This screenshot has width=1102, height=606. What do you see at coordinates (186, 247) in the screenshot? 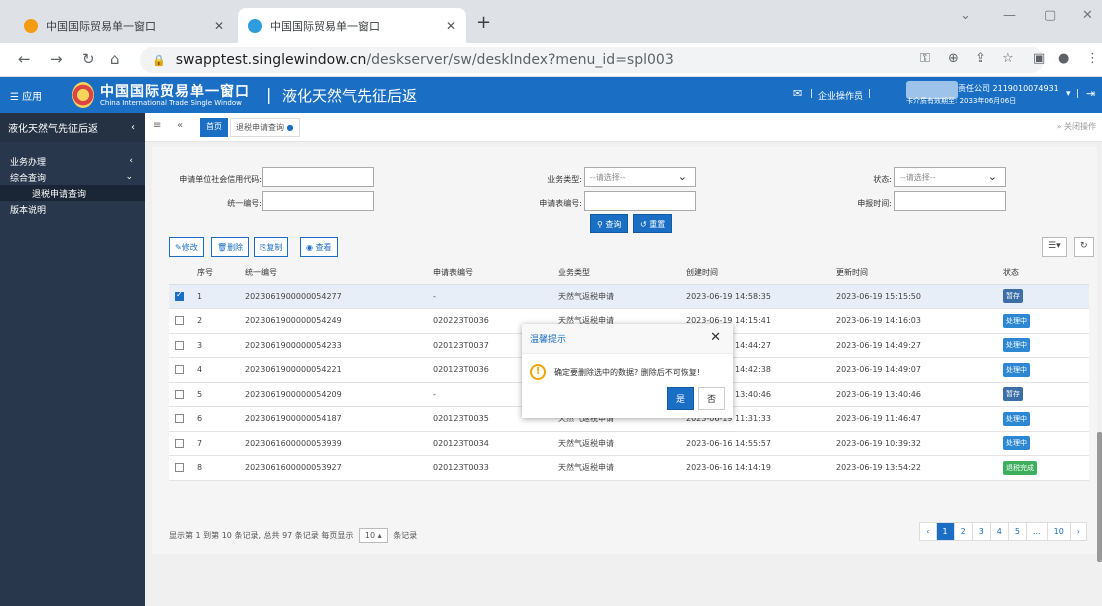
I see `edit-button: ✎修改` at bounding box center [186, 247].